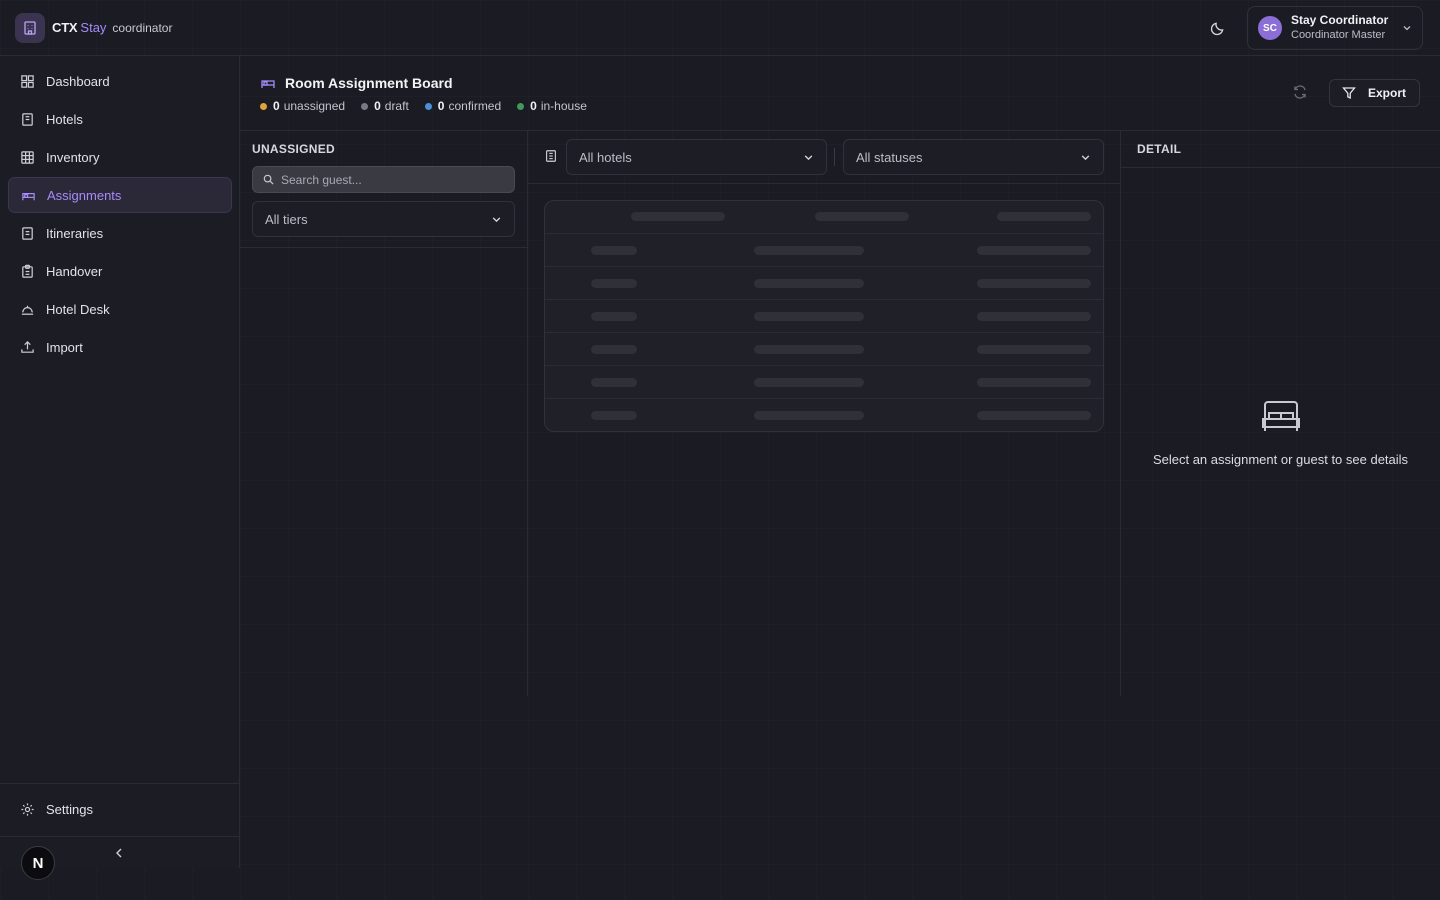 The height and width of the screenshot is (900, 1440). What do you see at coordinates (27, 233) in the screenshot?
I see `document-icon` at bounding box center [27, 233].